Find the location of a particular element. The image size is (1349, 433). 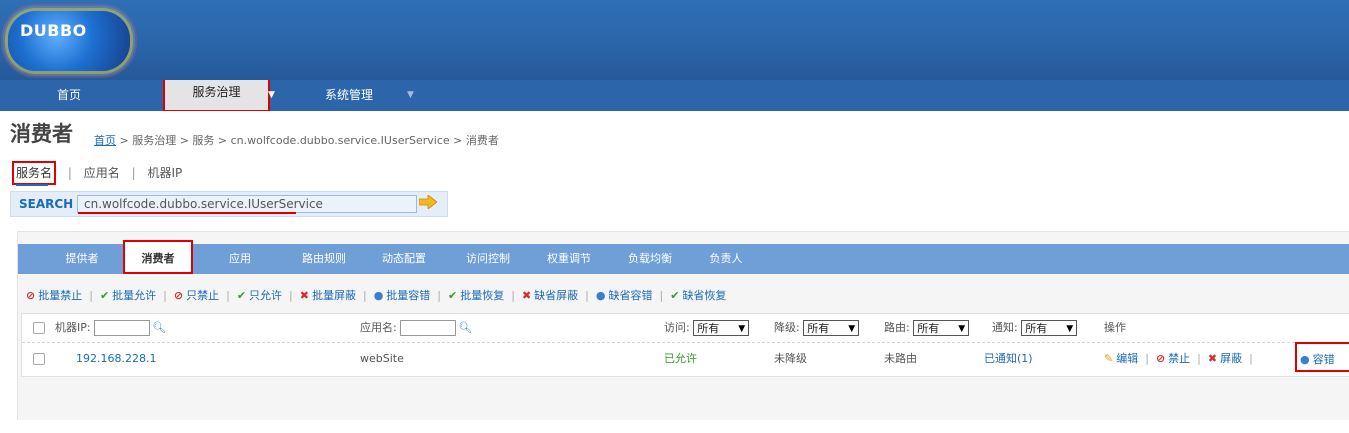

tab-access-control: 访问控制 is located at coordinates (488, 259).